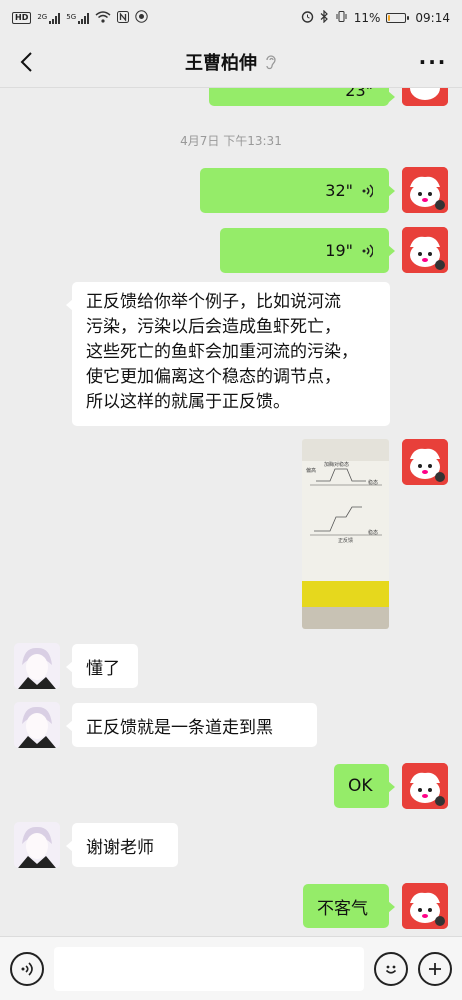 This screenshot has height=1000, width=462. I want to click on text-message: 谢谢老师, so click(122, 845).